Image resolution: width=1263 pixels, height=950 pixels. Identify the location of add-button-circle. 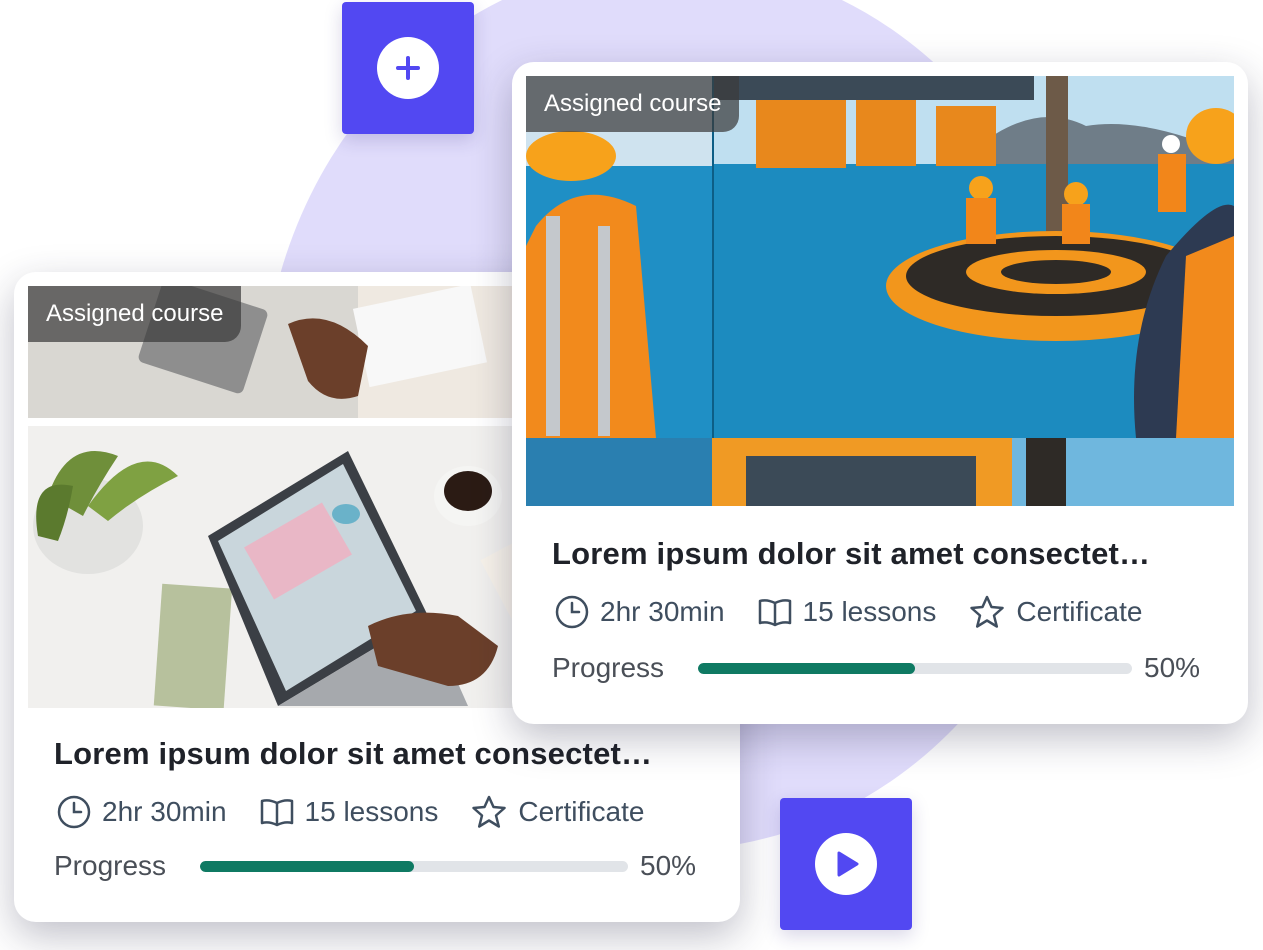
(408, 68).